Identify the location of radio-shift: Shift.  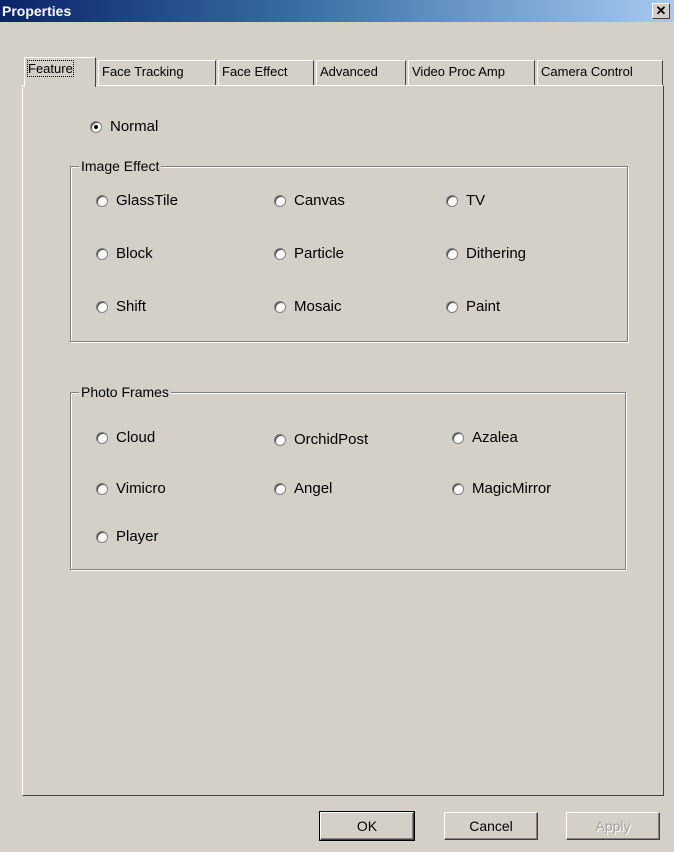
(121, 306).